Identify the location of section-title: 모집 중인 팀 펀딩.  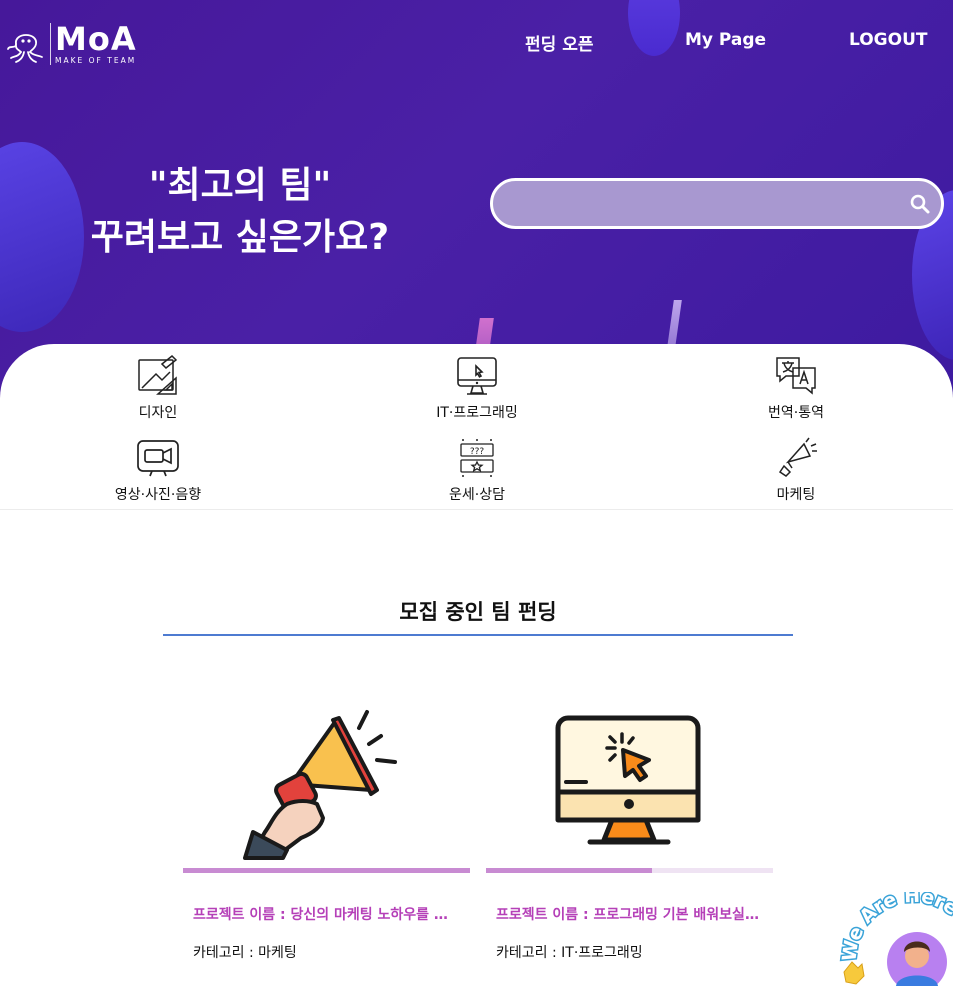
(478, 612).